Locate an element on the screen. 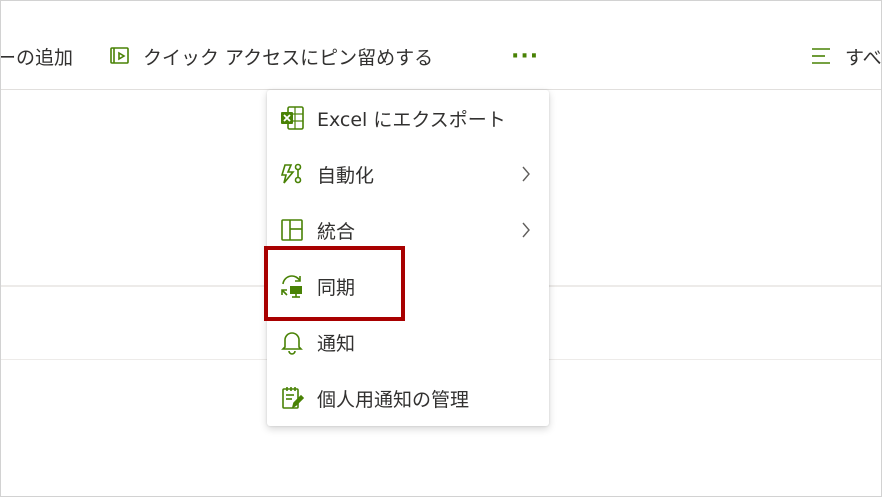 The width and height of the screenshot is (882, 497). pin-to-quick-access-button: クイック アクセスにピン留めする is located at coordinates (270, 56).